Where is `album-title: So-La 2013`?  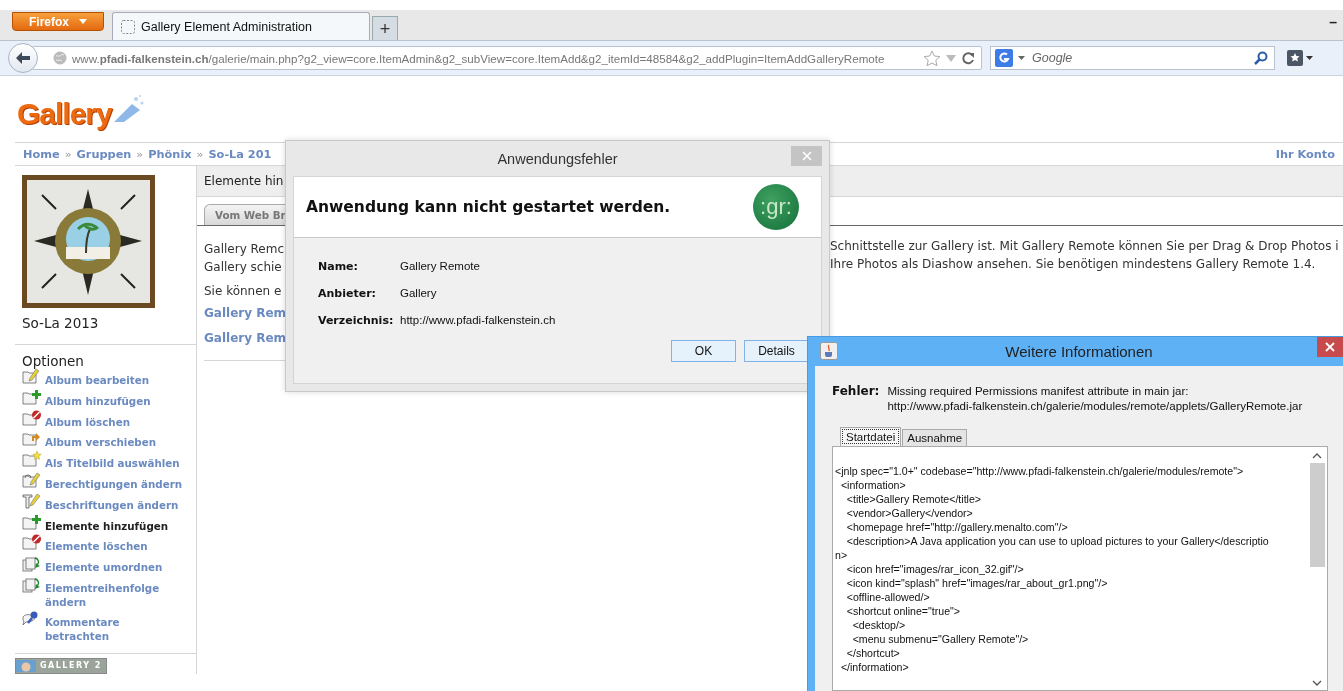 album-title: So-La 2013 is located at coordinates (105, 330).